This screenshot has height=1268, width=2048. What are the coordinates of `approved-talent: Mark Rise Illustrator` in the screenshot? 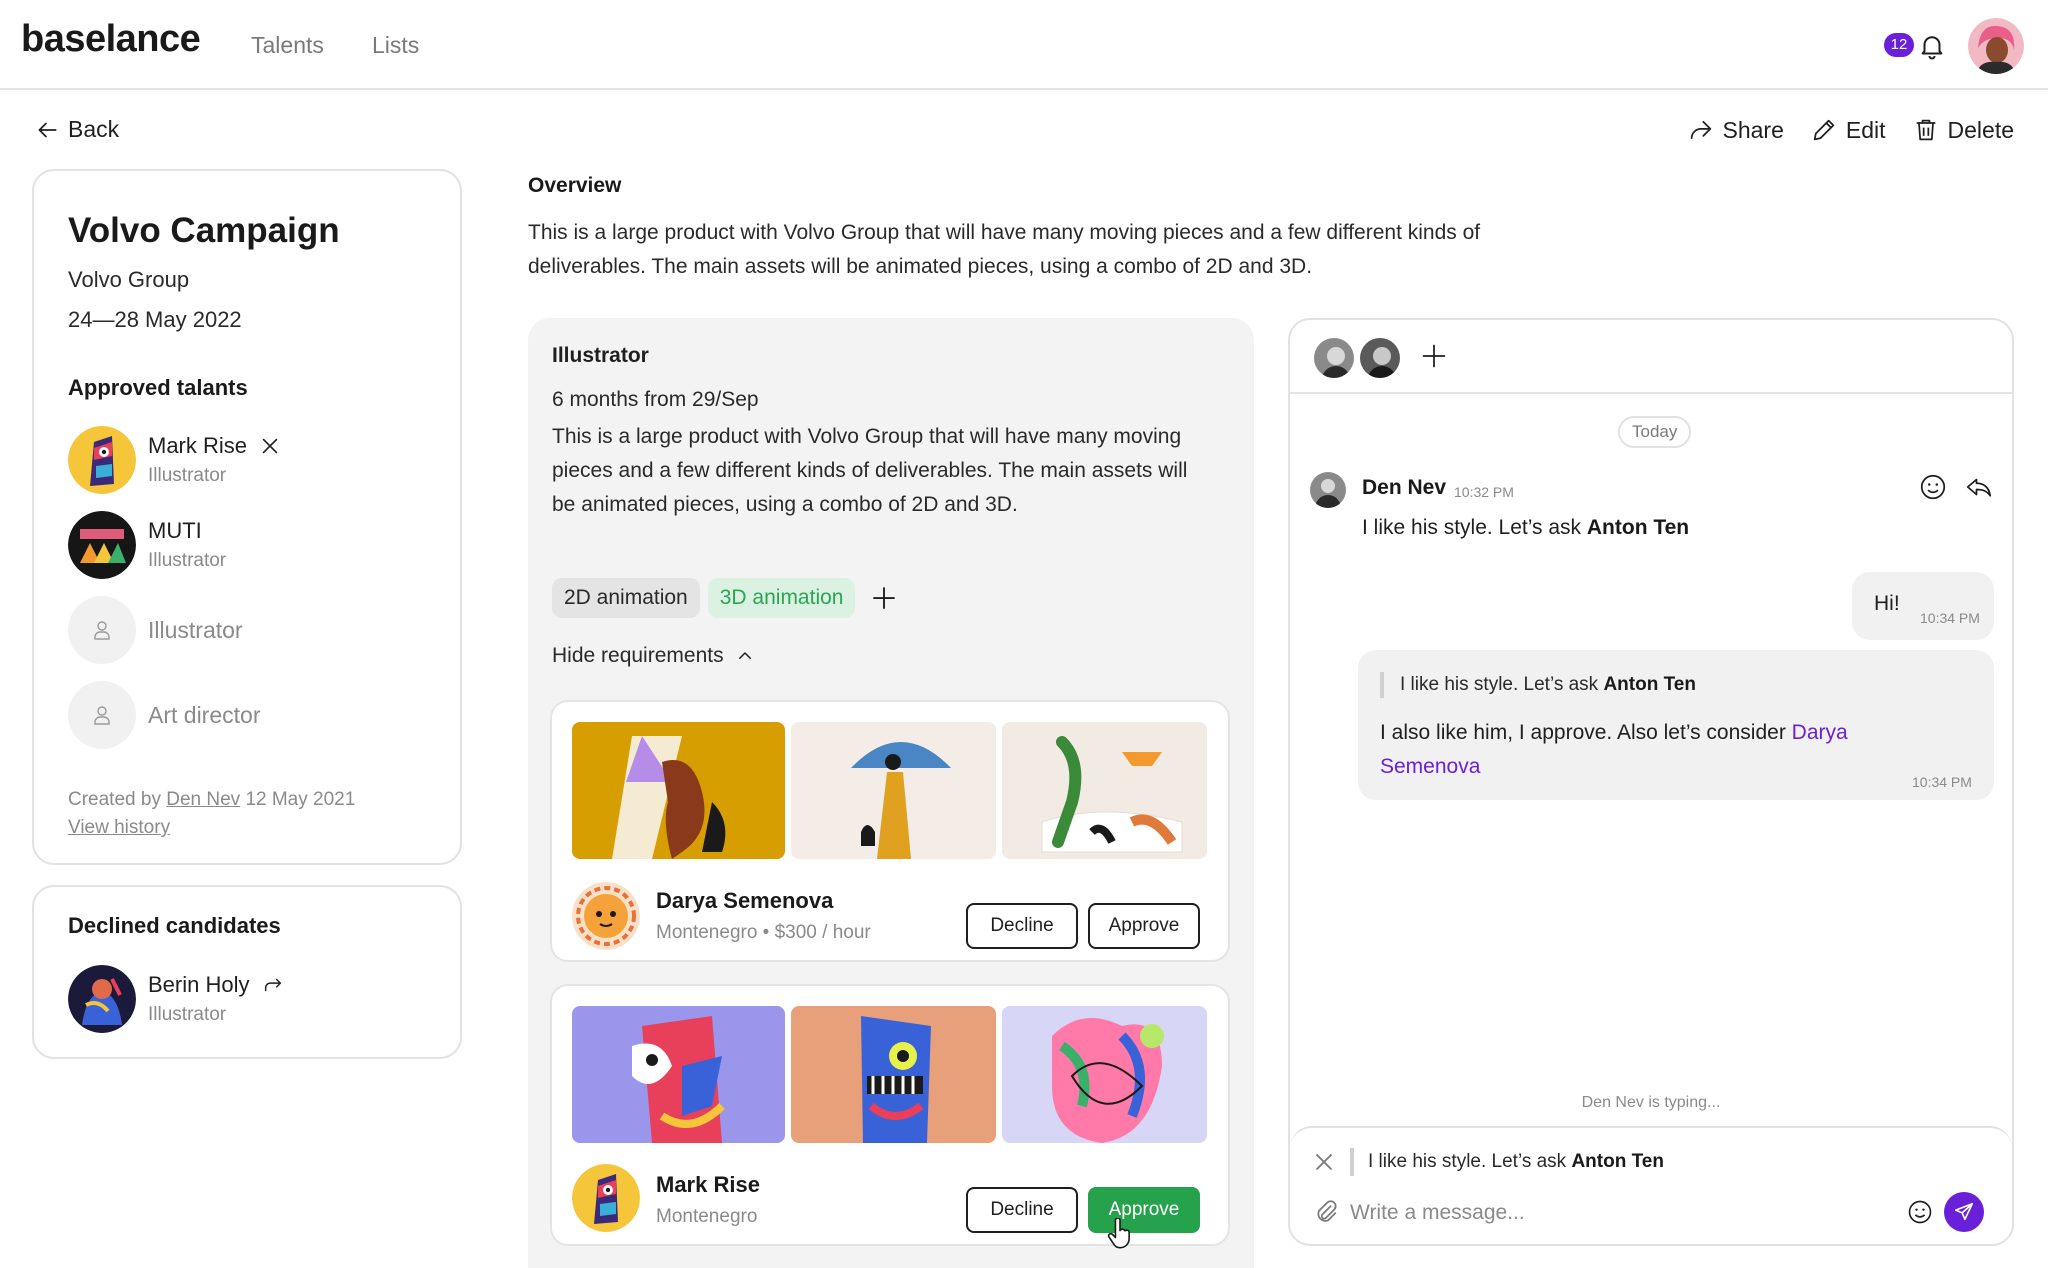 It's located at (174, 460).